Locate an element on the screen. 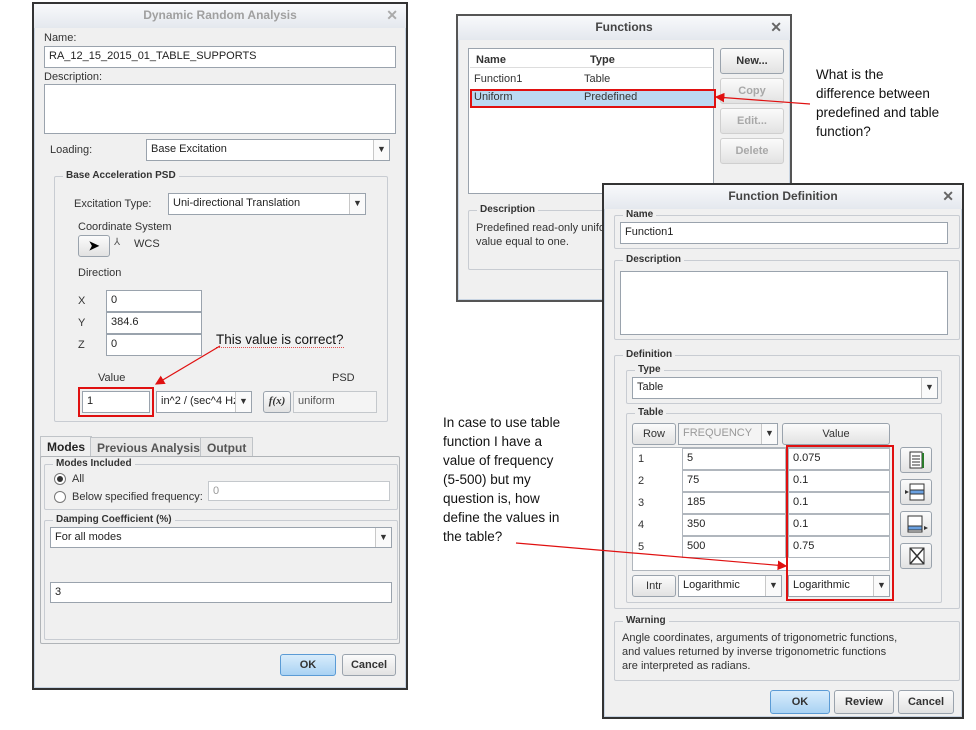  below-frequency-label: Below specified frequency: is located at coordinates (137, 497).